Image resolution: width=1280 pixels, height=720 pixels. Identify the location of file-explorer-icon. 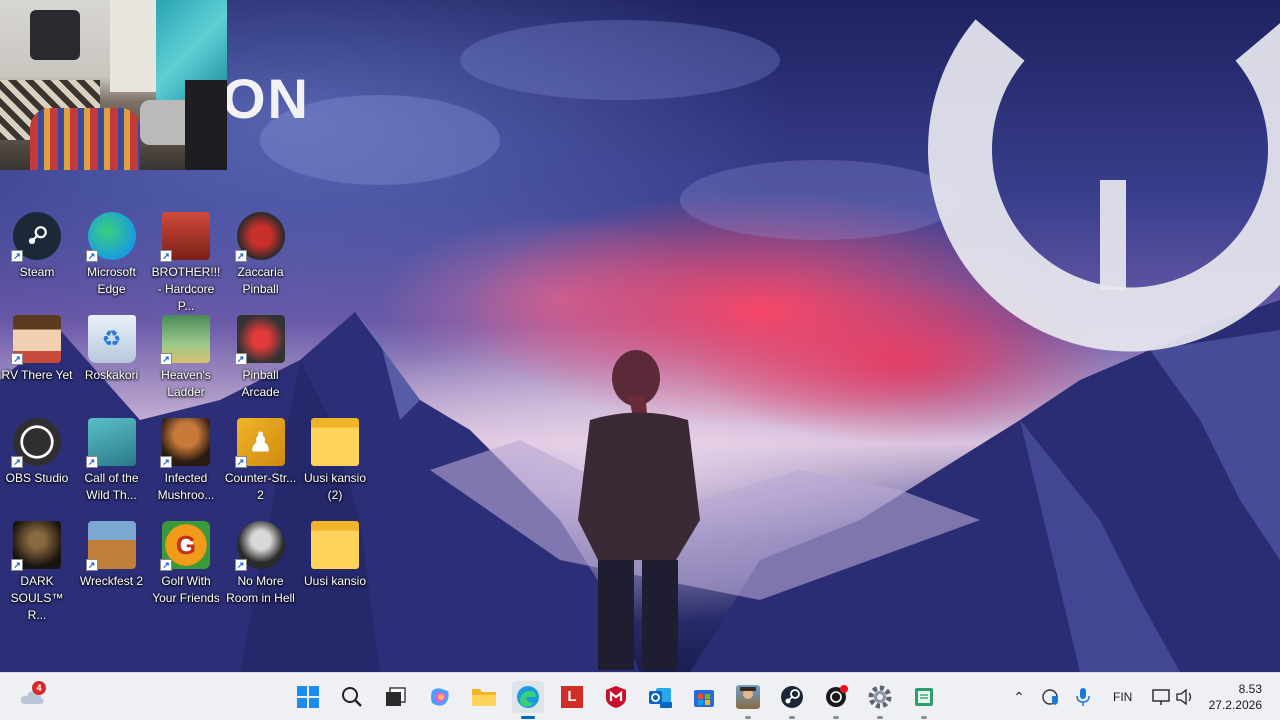
(484, 697).